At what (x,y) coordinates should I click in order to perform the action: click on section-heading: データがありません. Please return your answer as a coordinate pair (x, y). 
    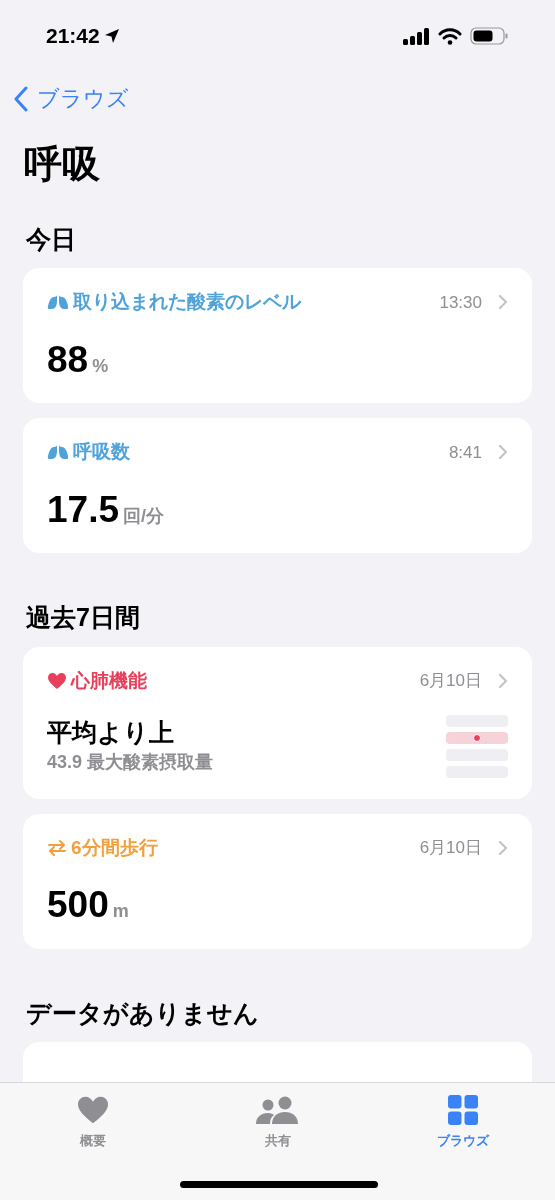
    Looking at the image, I should click on (143, 1013).